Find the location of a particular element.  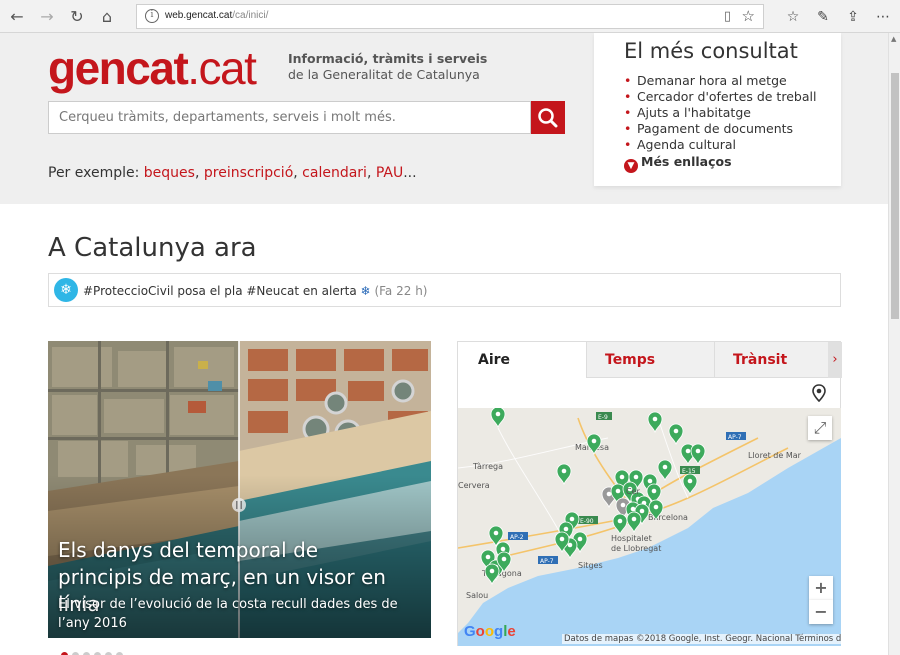

snowflake-icon: ❄ is located at coordinates (66, 290).